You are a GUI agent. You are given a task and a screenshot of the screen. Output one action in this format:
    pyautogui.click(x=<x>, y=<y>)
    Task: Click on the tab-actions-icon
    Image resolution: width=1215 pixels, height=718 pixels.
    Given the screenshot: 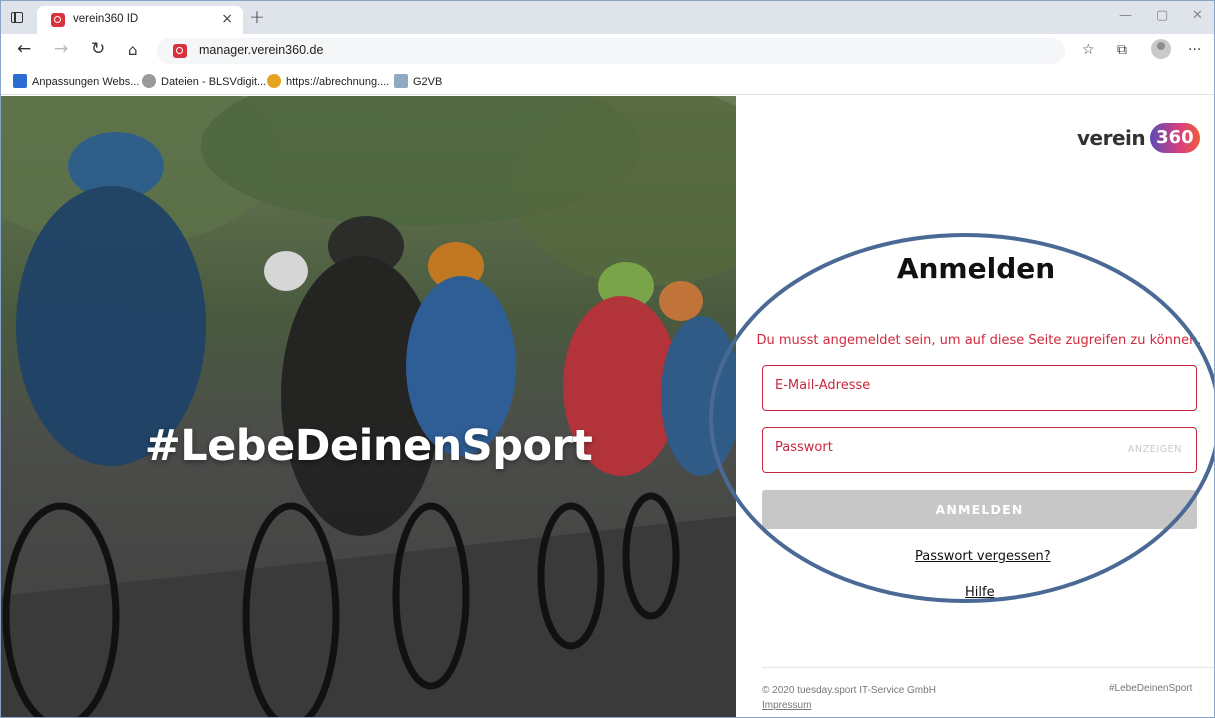 What is the action you would take?
    pyautogui.click(x=17, y=18)
    